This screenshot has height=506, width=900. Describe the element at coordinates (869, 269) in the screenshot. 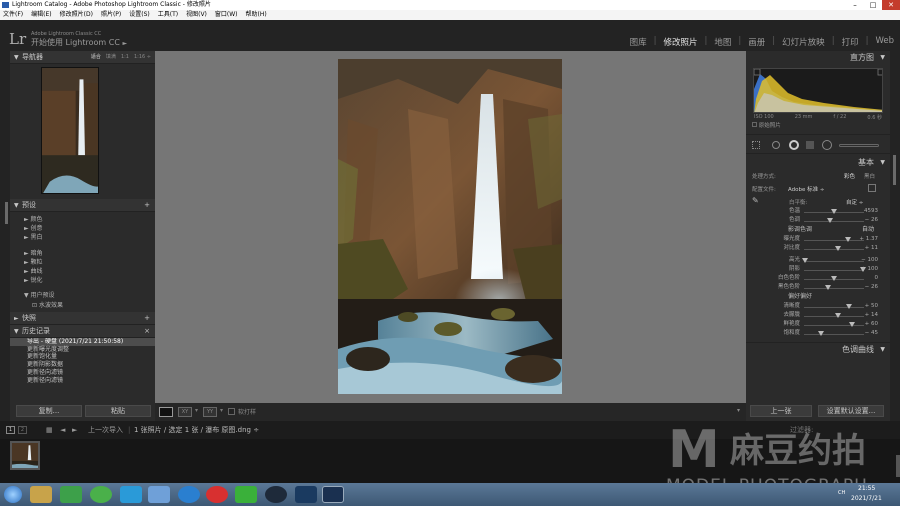

I see `slider-value: + 100` at that location.